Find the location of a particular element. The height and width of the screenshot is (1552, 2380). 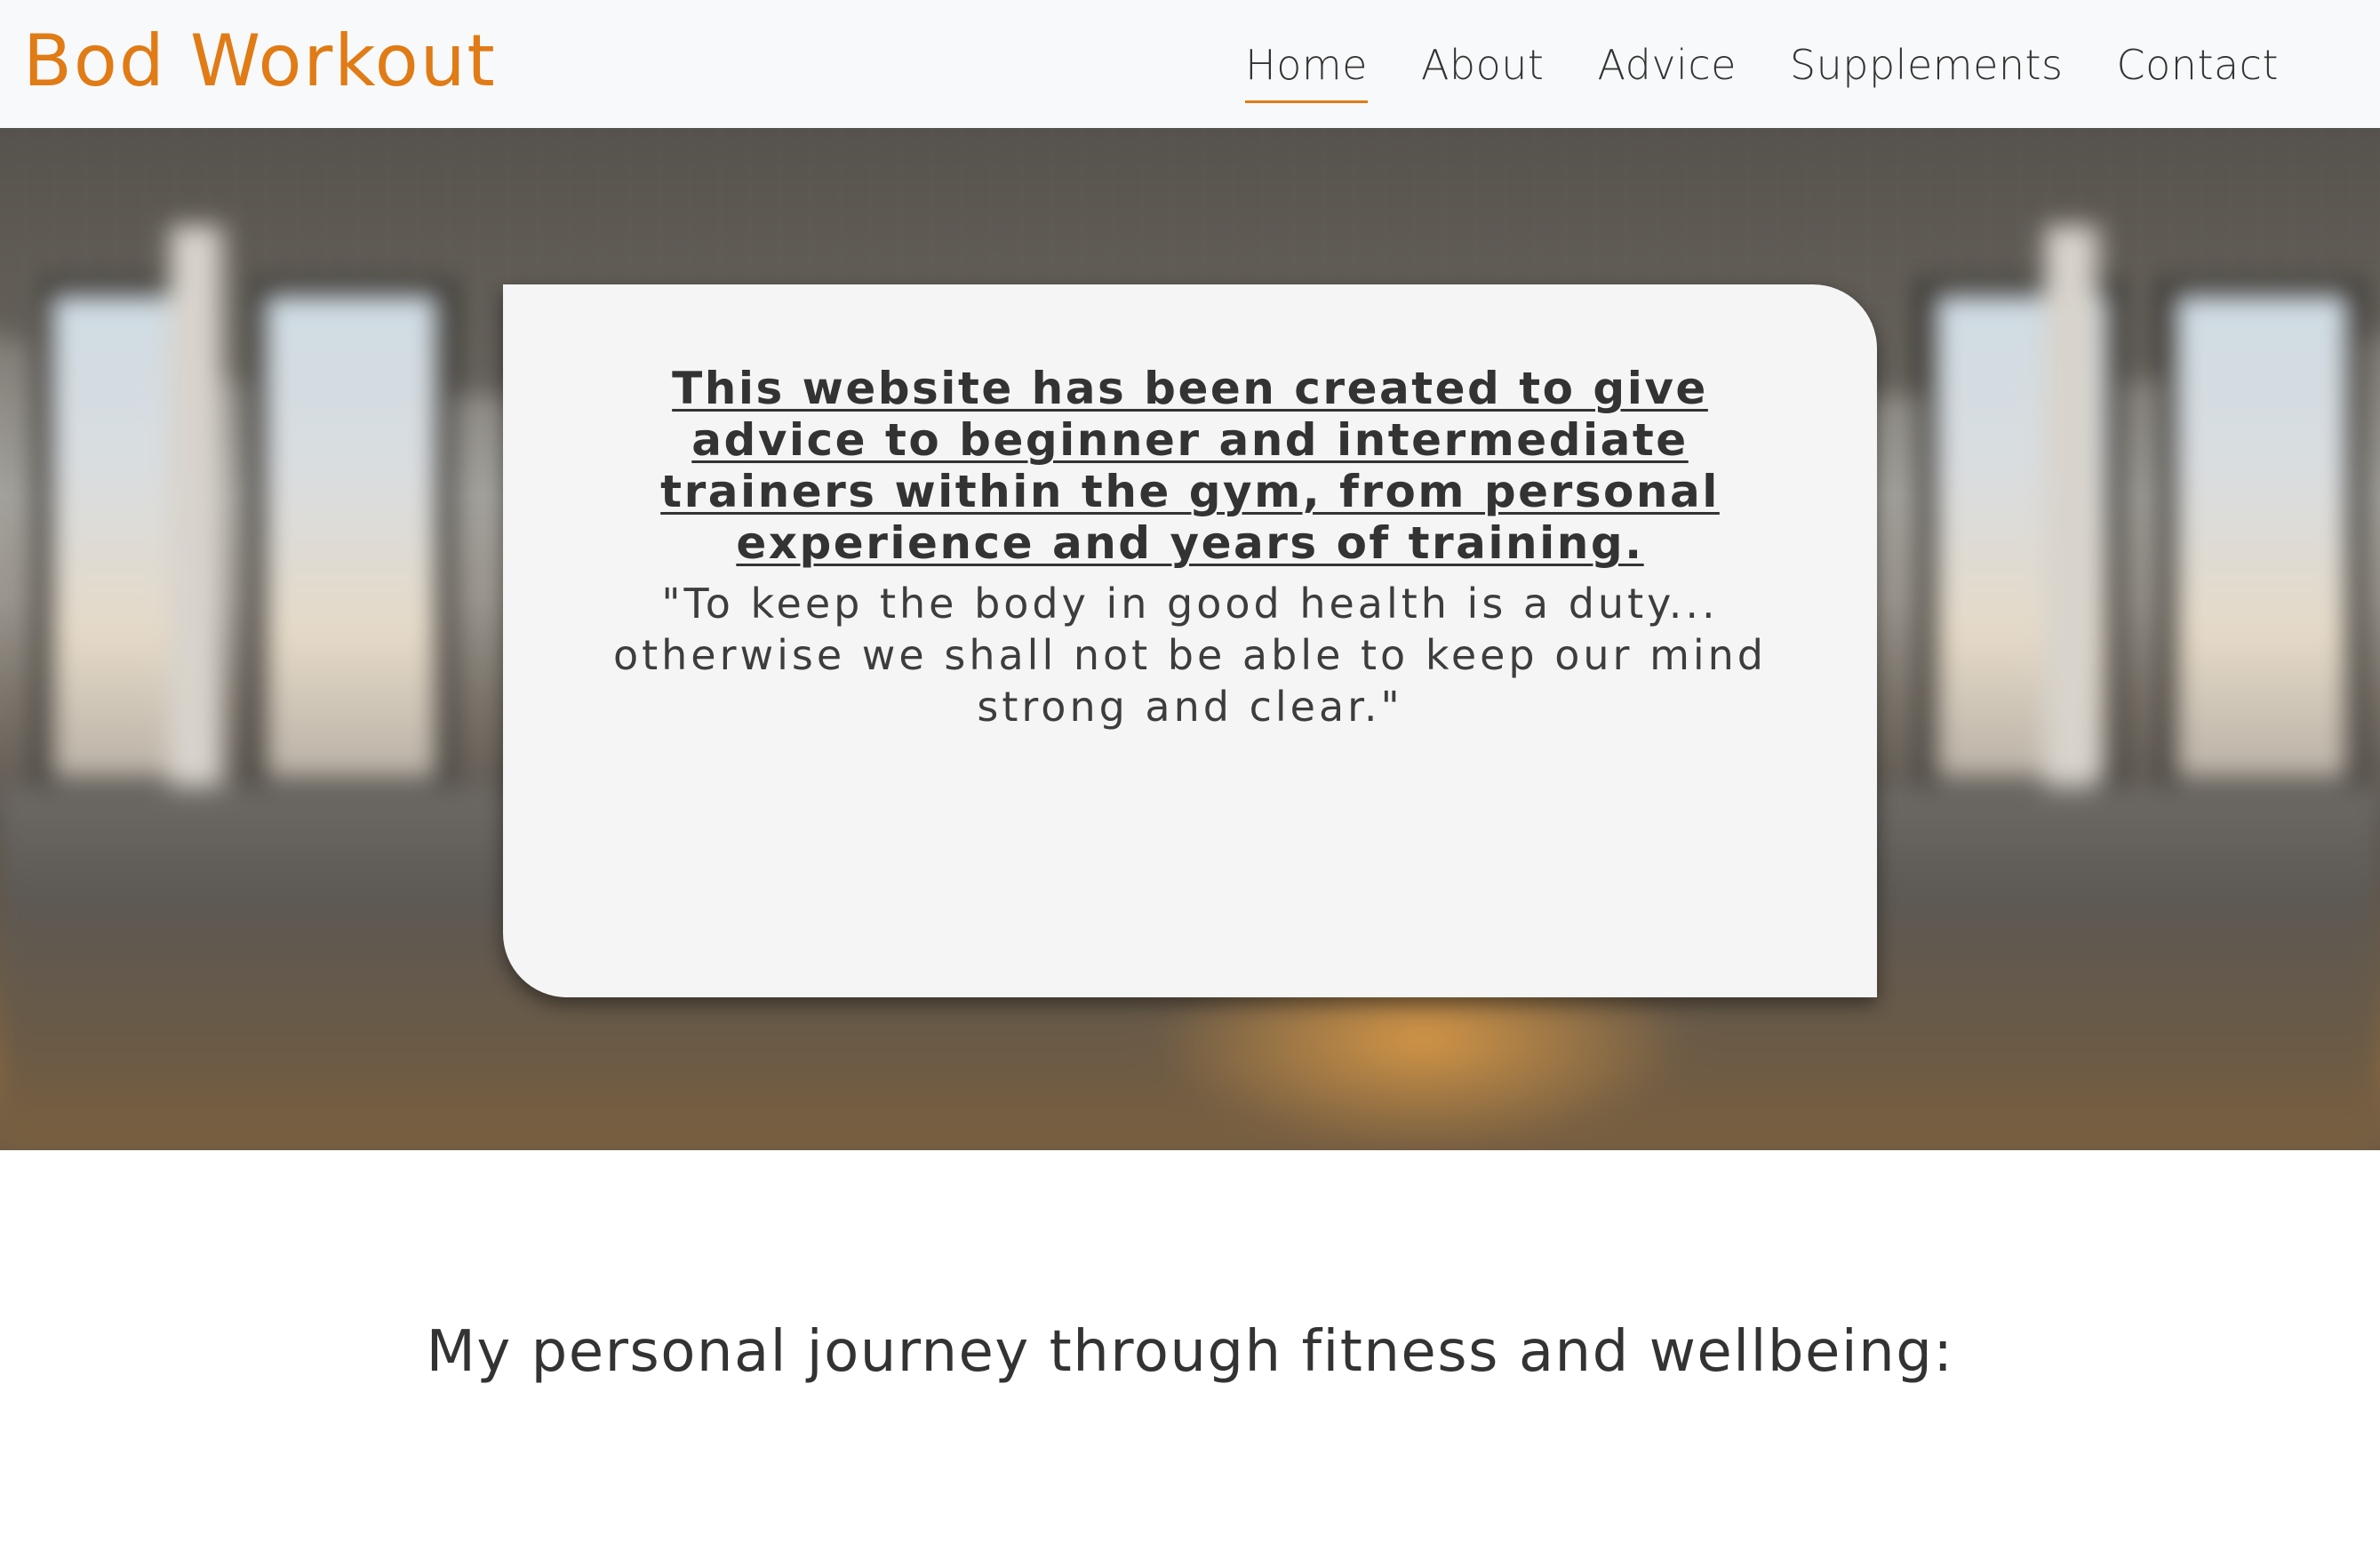

nav-item-about: About is located at coordinates (1482, 65).